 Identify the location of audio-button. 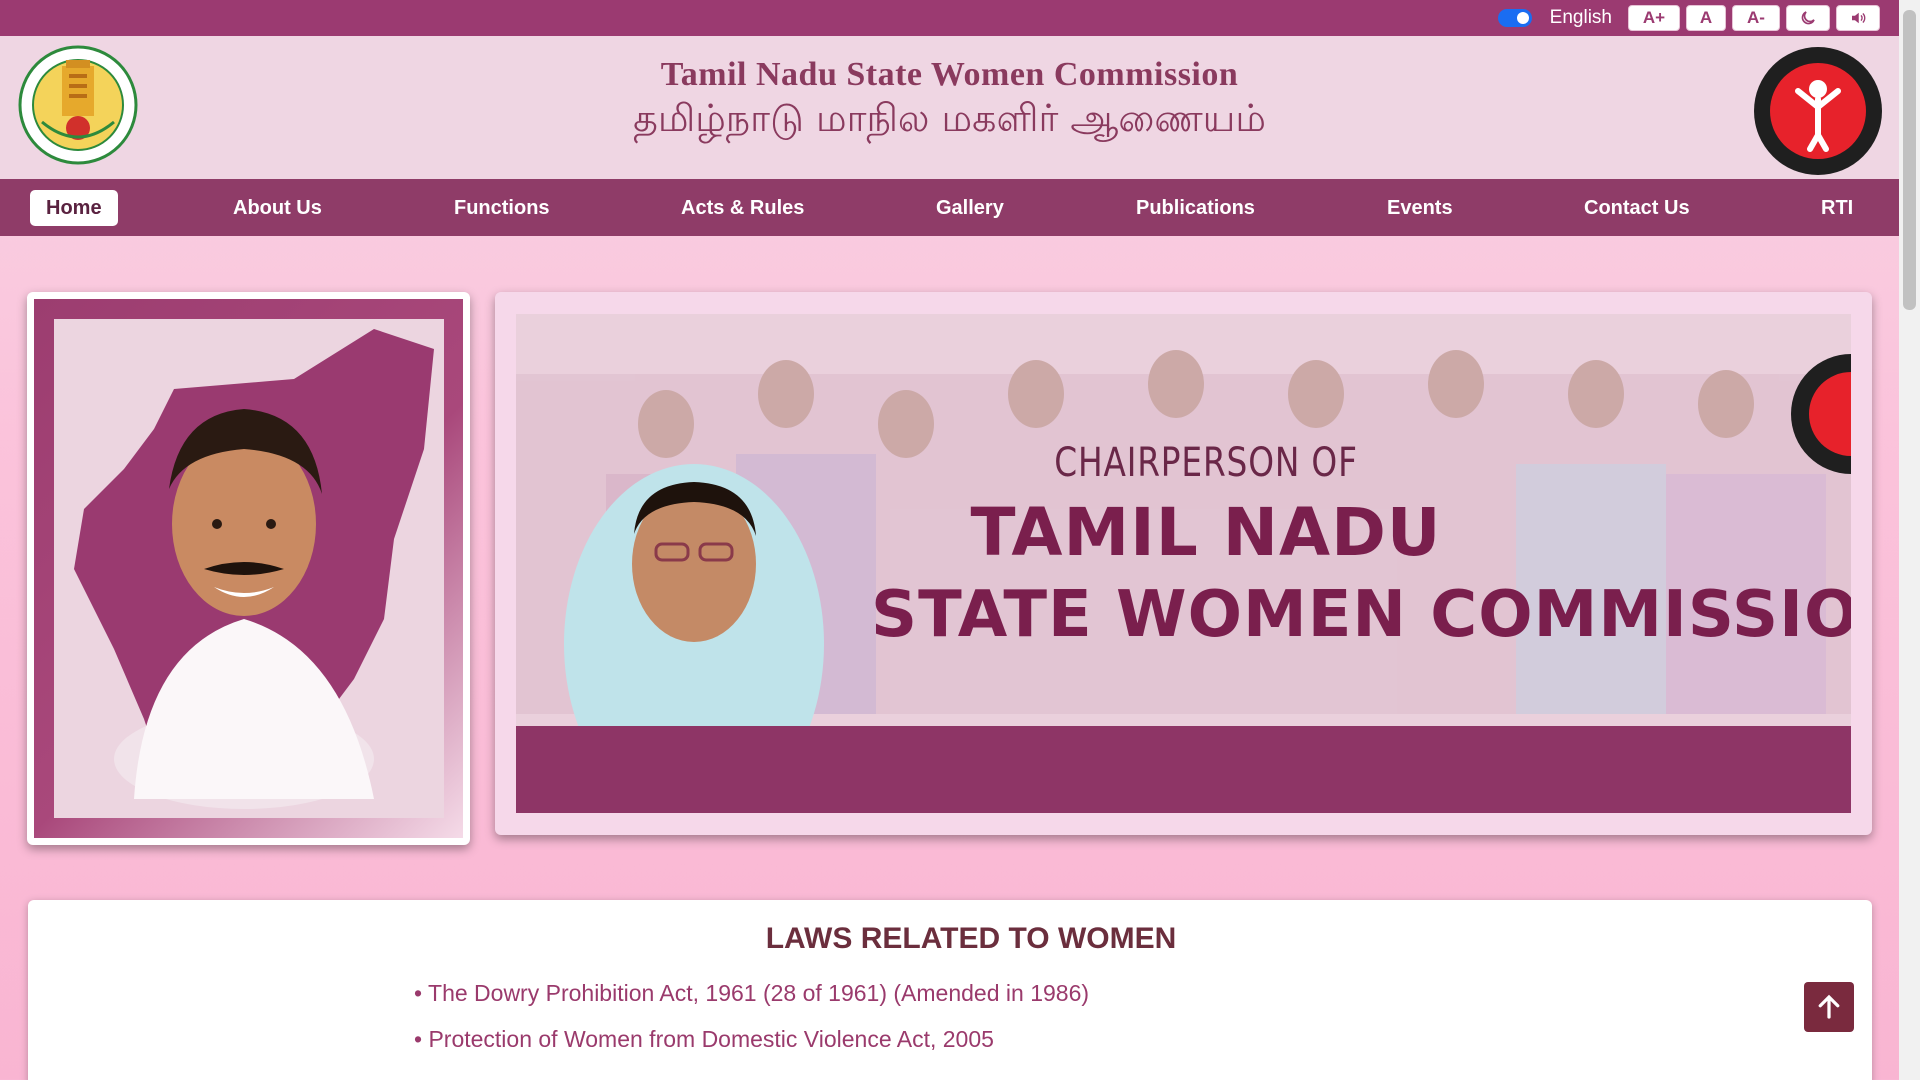
(1858, 18).